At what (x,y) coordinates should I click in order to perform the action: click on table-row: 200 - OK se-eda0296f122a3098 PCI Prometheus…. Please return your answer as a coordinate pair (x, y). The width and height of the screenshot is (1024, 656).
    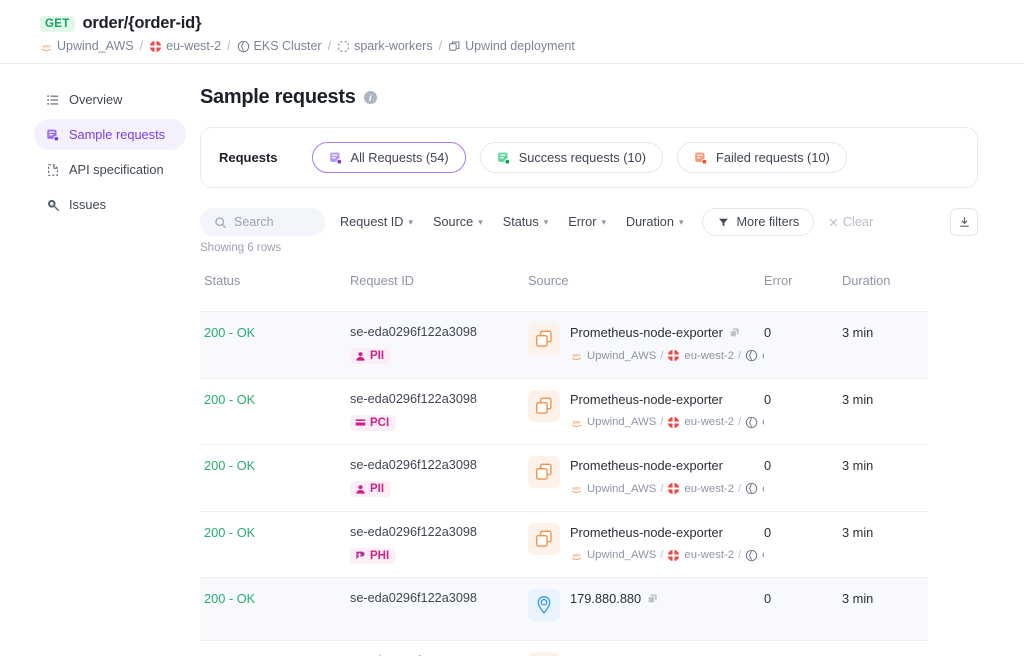
    Looking at the image, I should click on (564, 411).